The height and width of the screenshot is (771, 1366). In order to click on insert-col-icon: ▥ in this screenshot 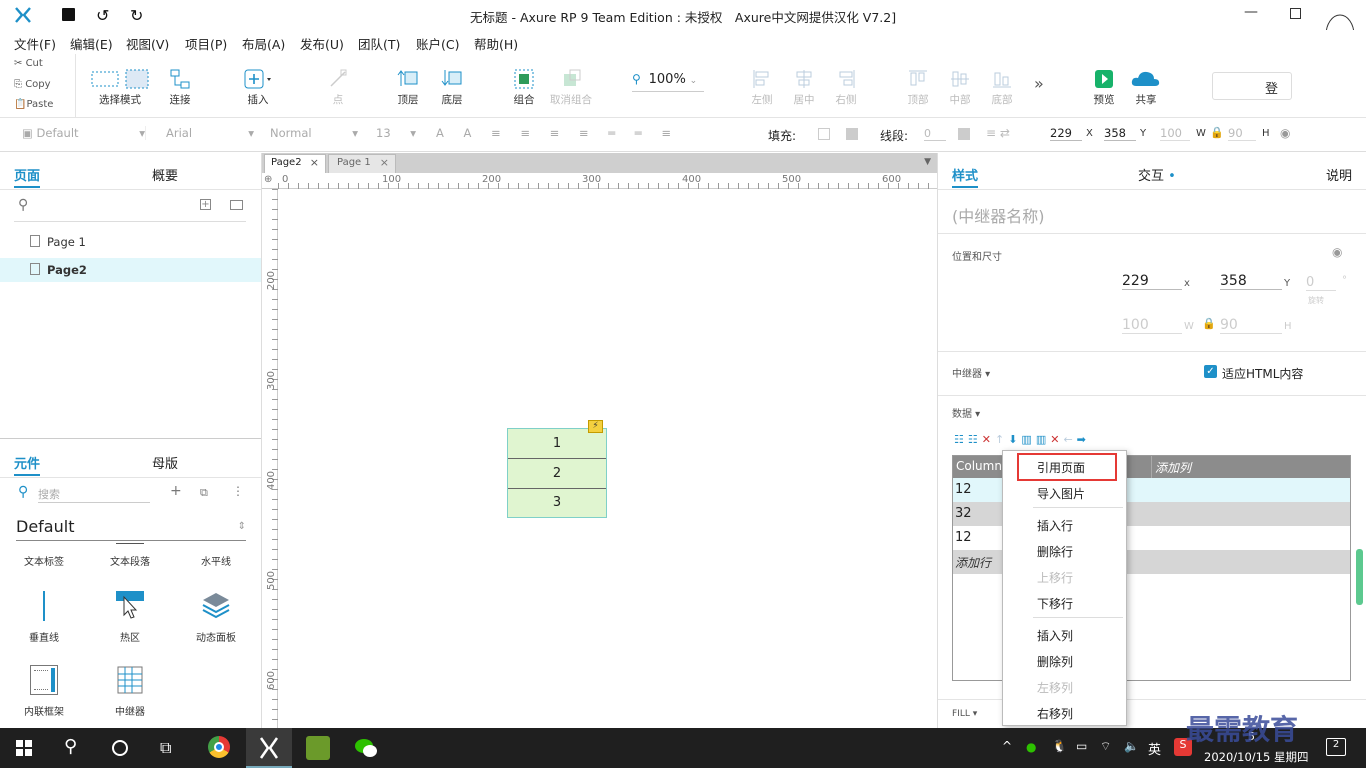, I will do `click(1028, 439)`.